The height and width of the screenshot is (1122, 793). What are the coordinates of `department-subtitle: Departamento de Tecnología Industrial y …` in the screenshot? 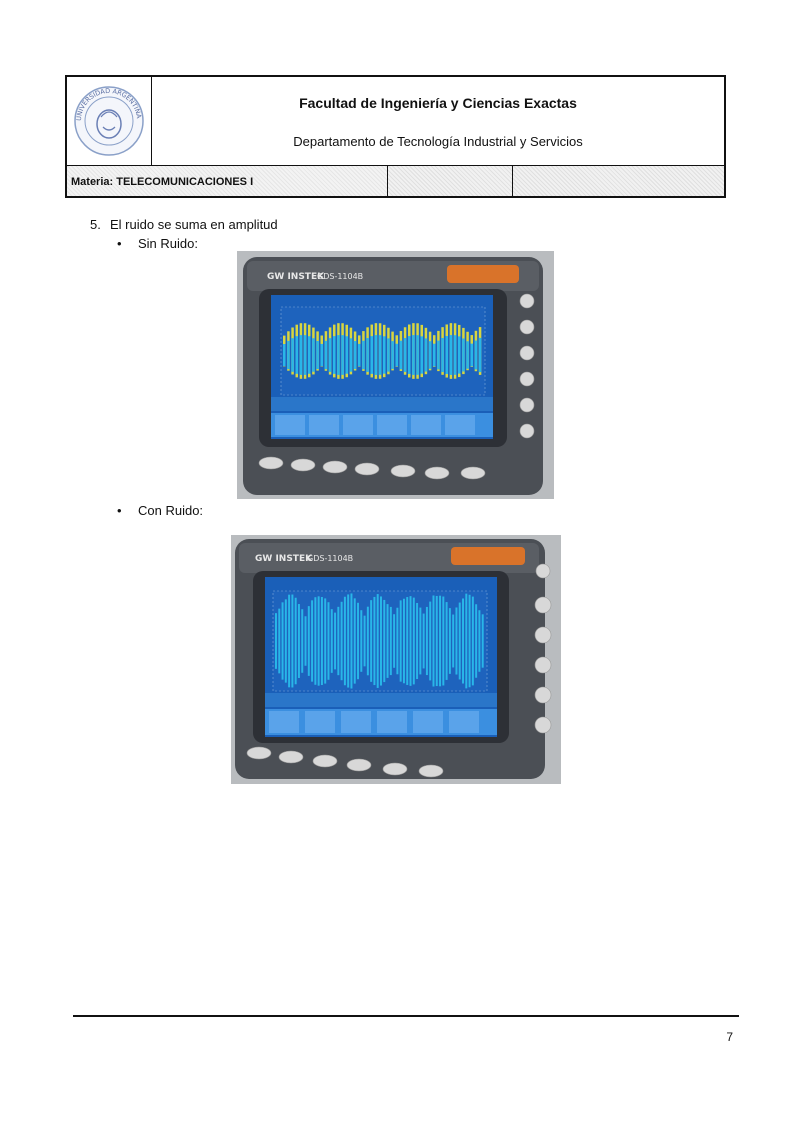 It's located at (438, 141).